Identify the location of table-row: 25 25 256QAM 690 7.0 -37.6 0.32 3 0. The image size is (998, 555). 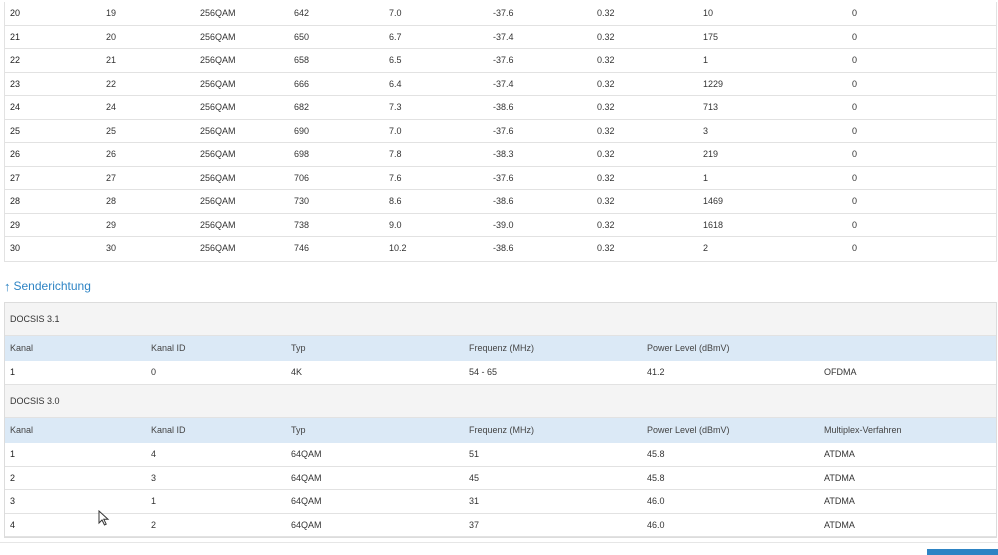
(500, 131).